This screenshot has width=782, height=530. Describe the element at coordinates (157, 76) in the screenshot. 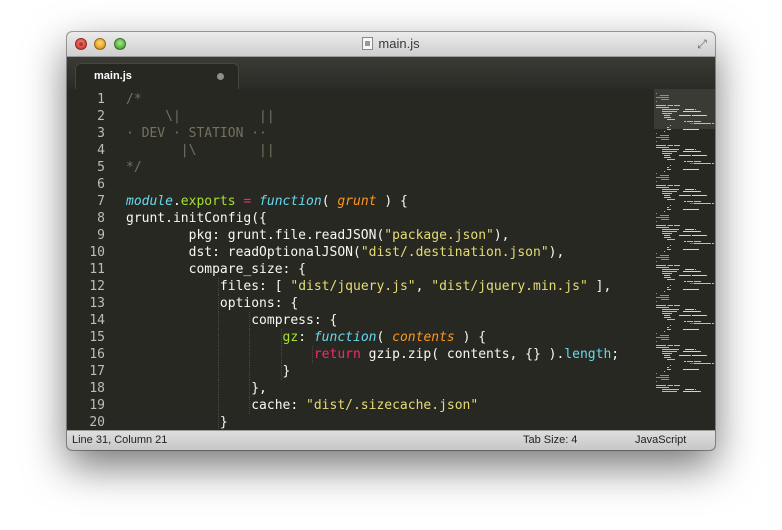

I see `tab-main-js: main.js` at that location.